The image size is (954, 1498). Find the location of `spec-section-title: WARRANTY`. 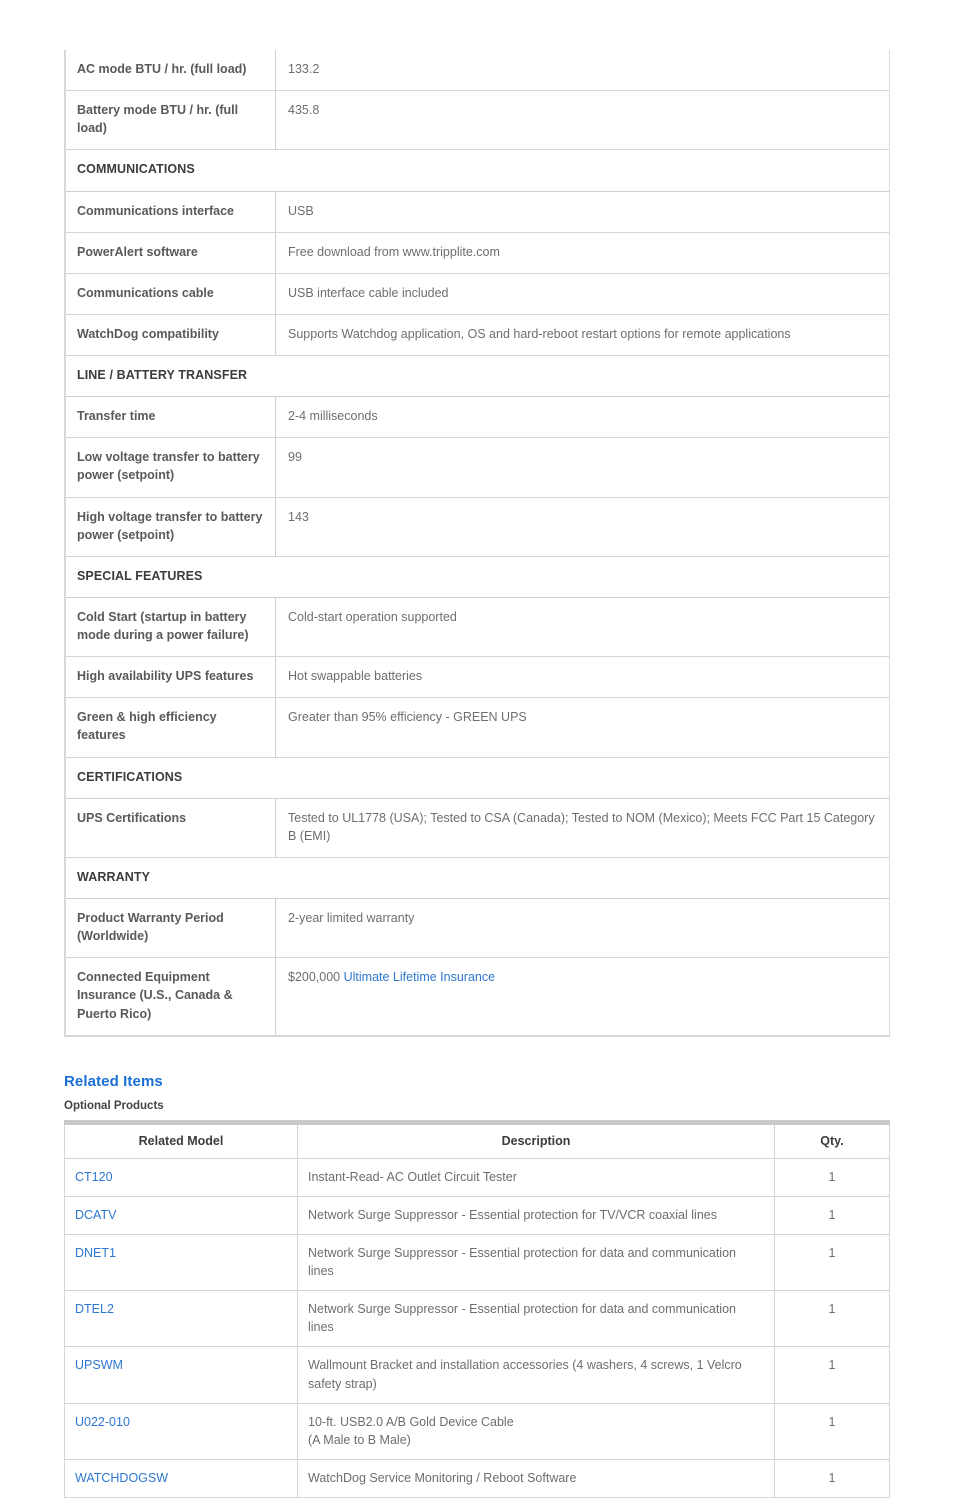

spec-section-title: WARRANTY is located at coordinates (477, 878).